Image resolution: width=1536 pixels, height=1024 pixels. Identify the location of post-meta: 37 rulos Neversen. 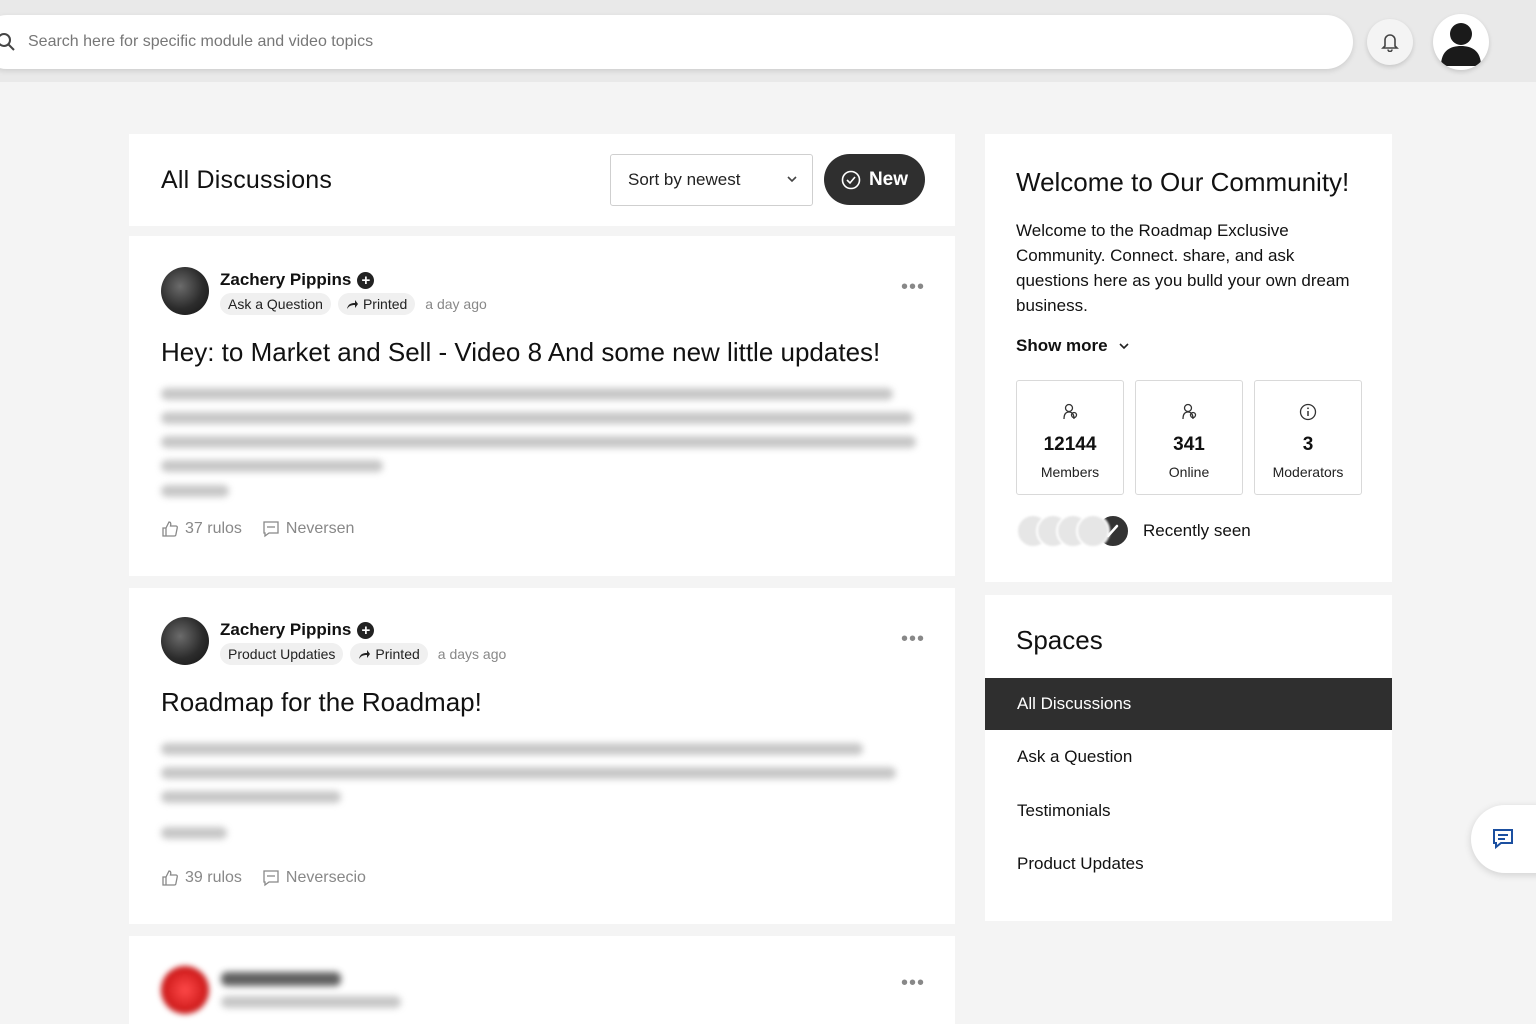
(257, 529).